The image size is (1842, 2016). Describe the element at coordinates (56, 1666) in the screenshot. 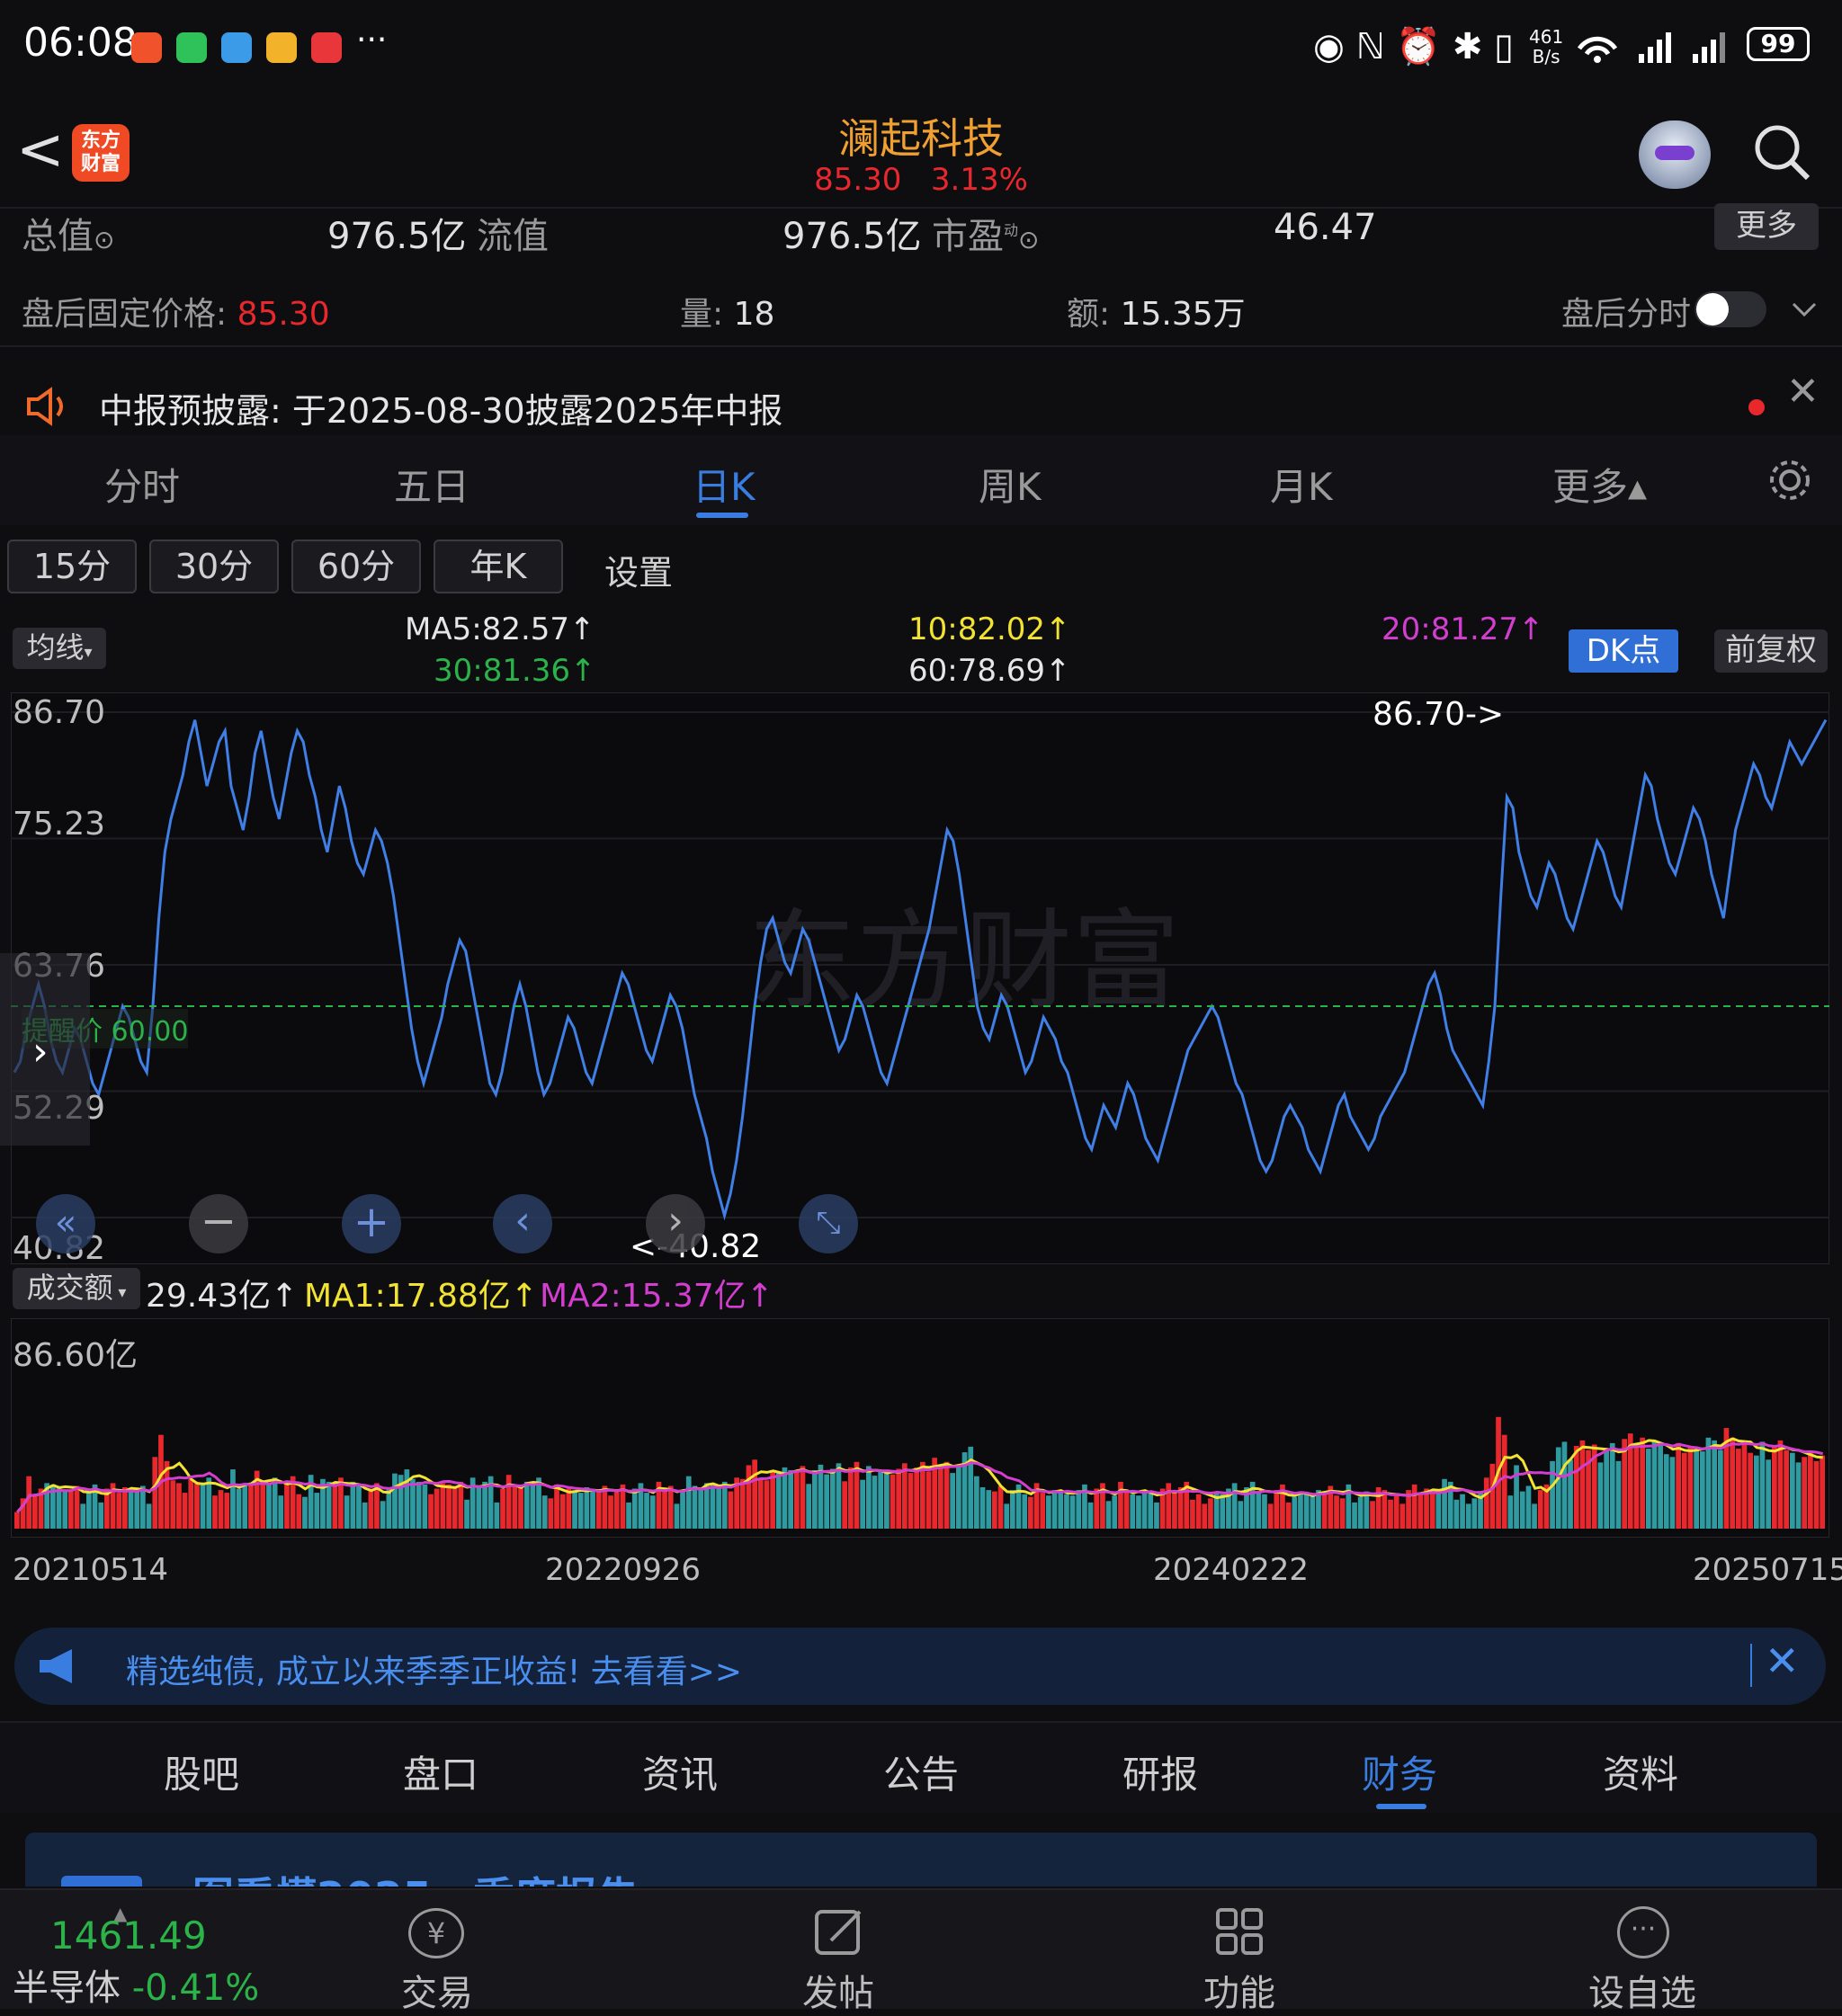

I see `megaphone-icon` at that location.